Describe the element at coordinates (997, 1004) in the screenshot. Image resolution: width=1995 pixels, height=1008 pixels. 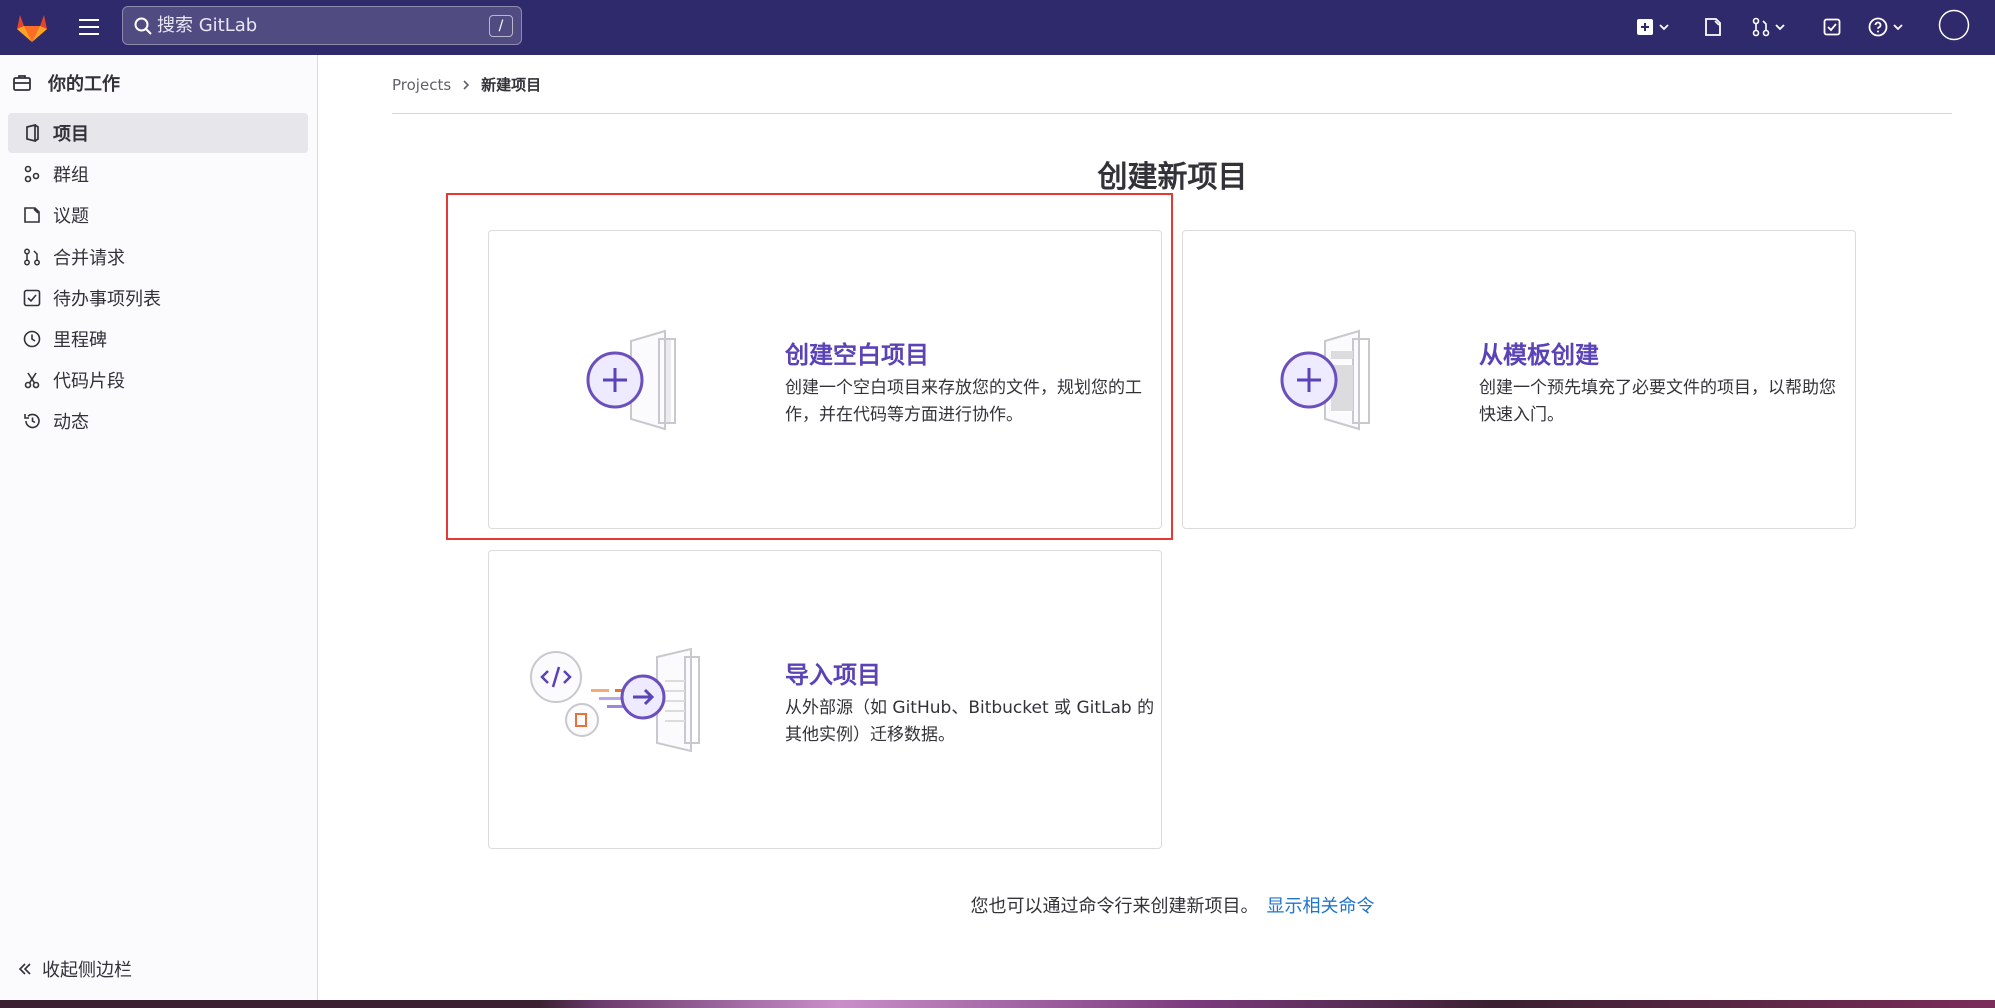
I see `desktop-wallpaper-strip` at that location.